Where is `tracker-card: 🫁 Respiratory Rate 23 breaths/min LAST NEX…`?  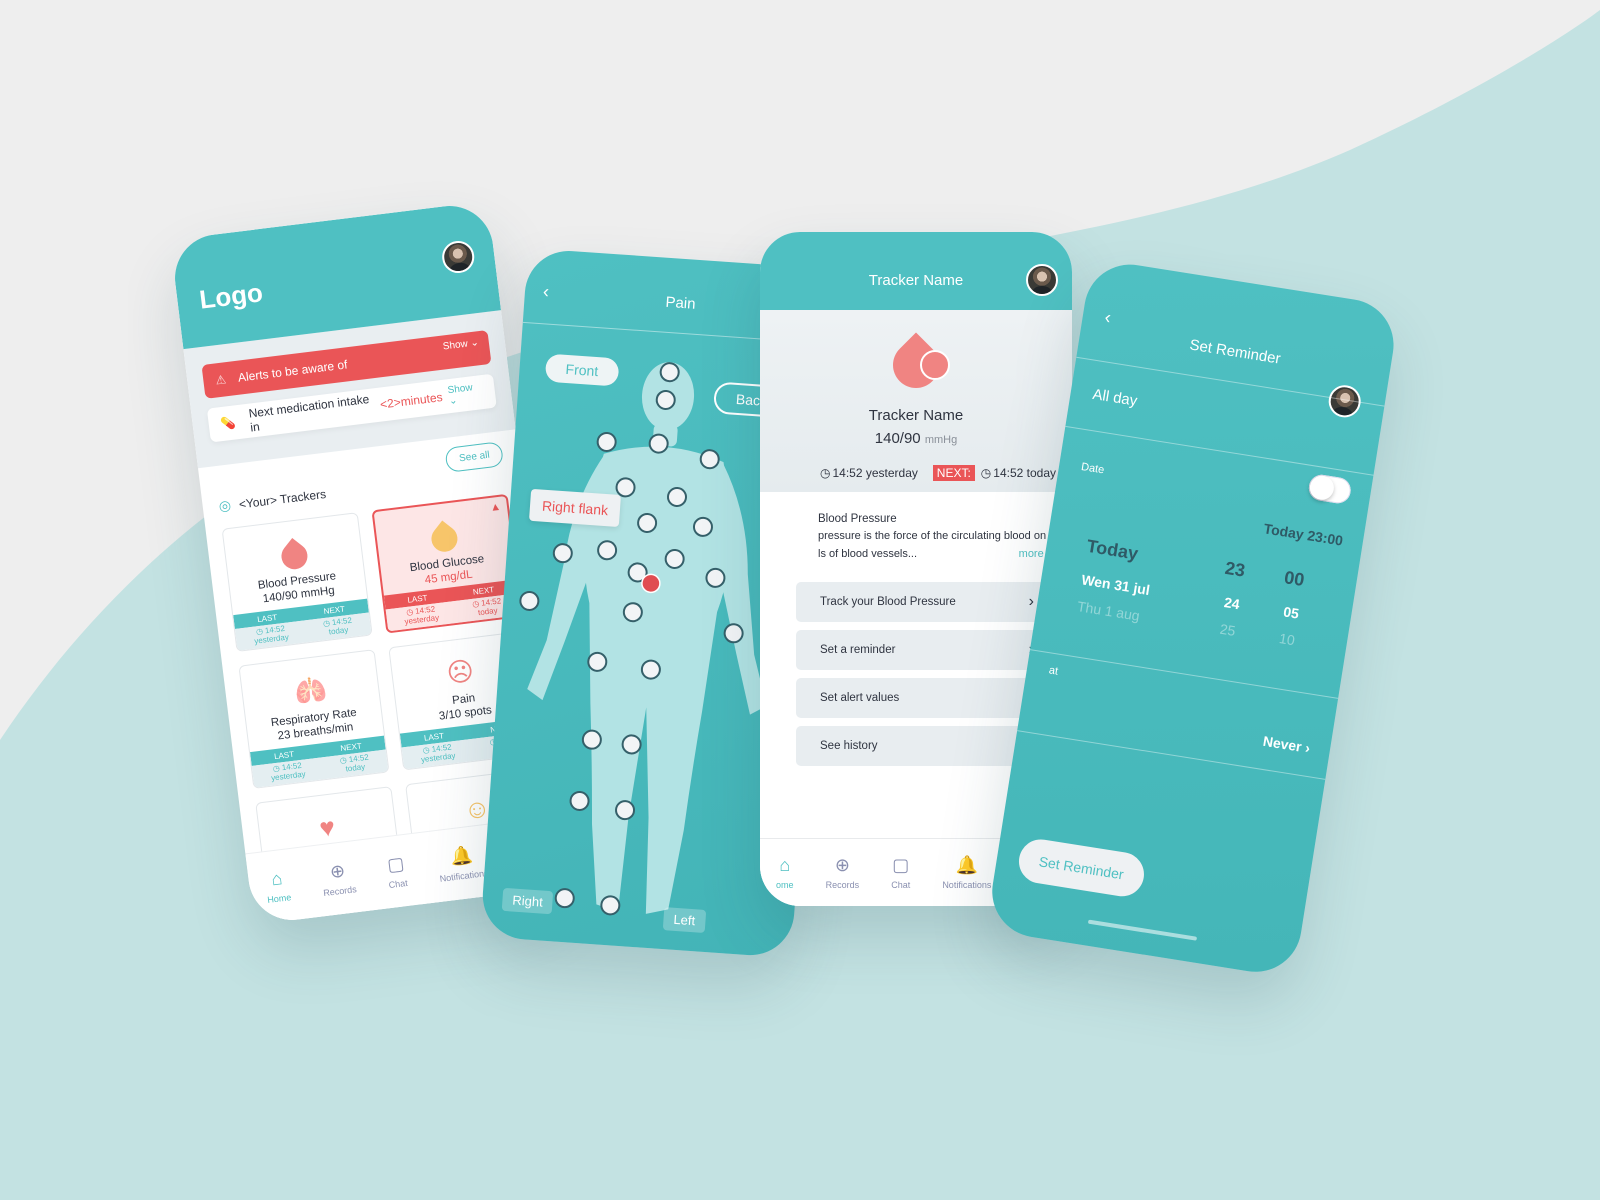 tracker-card: 🫁 Respiratory Rate 23 breaths/min LAST NEX… is located at coordinates (314, 719).